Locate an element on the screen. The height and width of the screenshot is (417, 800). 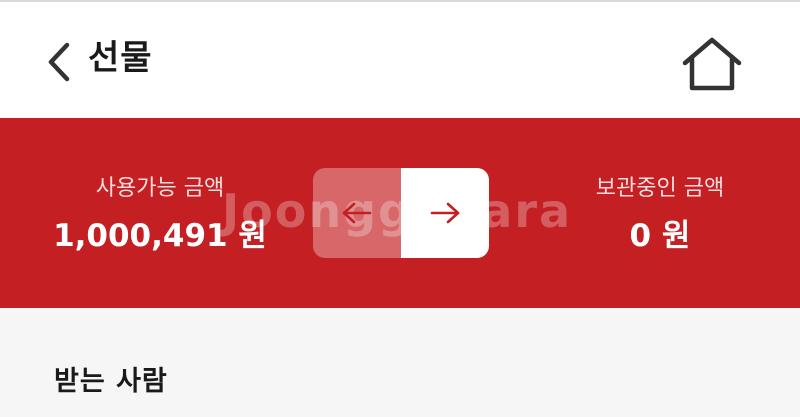
stored-balance-value: 0 원 is located at coordinates (660, 236).